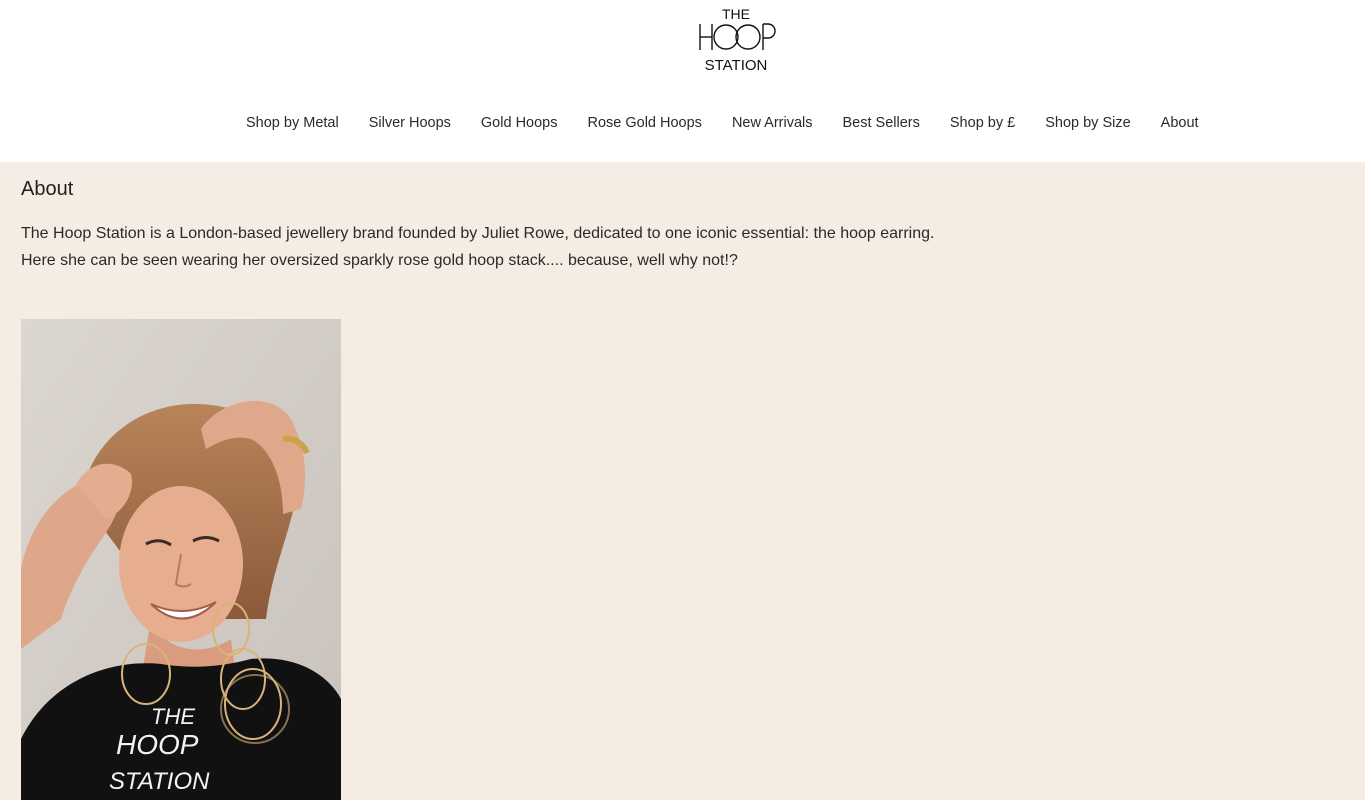 The width and height of the screenshot is (1365, 800). What do you see at coordinates (772, 123) in the screenshot?
I see `nav-item-new-arrivals: New Arrivals` at bounding box center [772, 123].